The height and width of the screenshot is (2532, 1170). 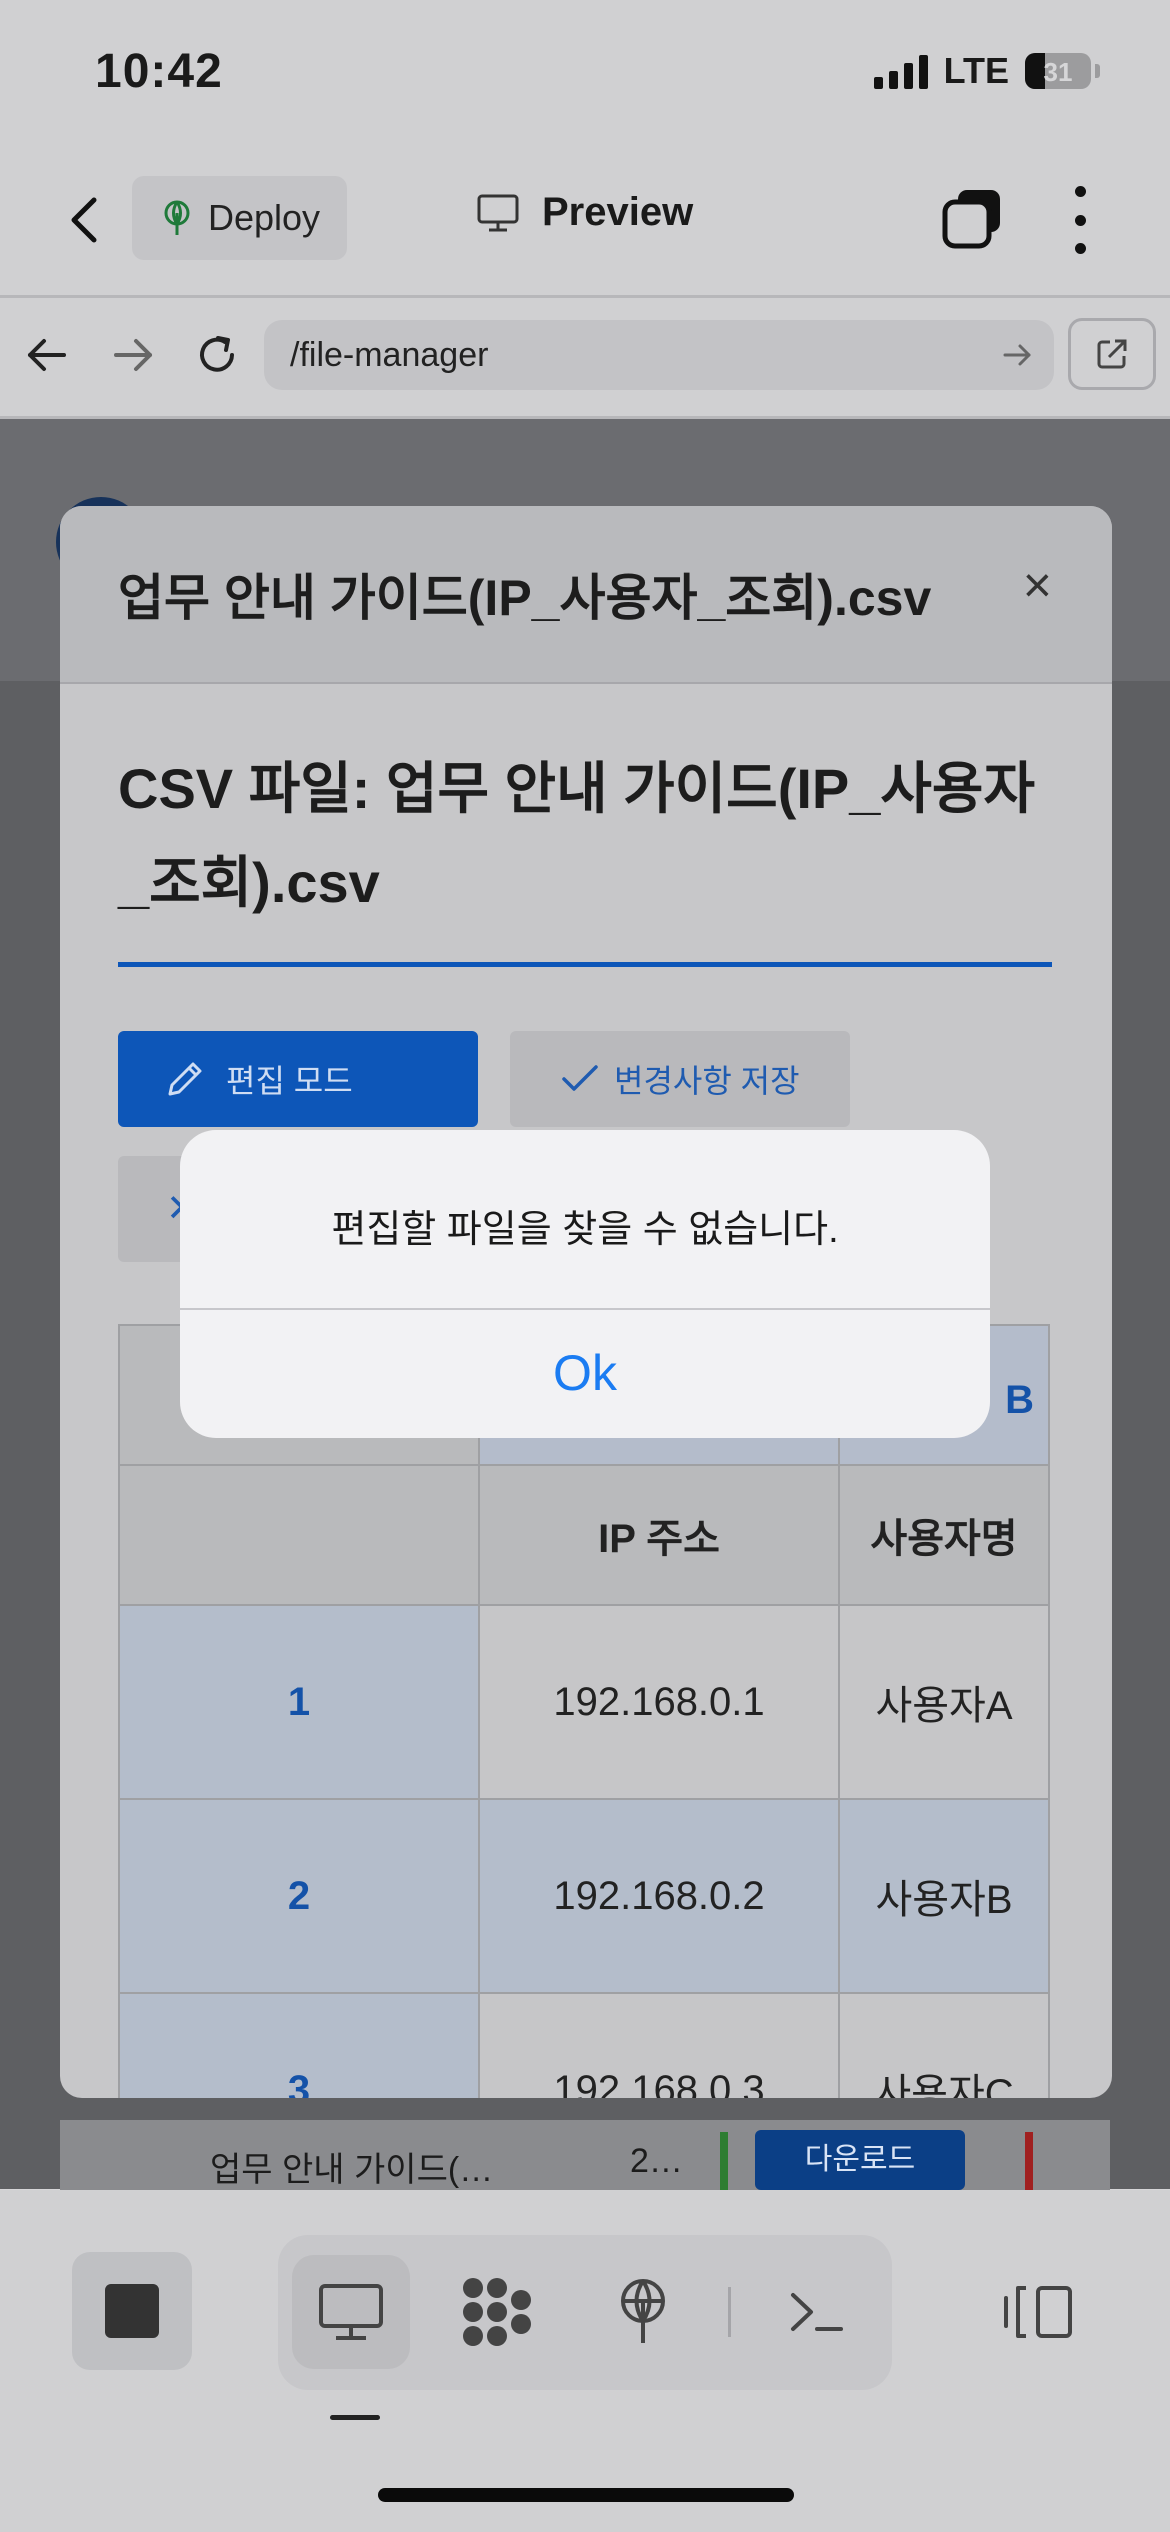 I want to click on stop-button, so click(x=132, y=2311).